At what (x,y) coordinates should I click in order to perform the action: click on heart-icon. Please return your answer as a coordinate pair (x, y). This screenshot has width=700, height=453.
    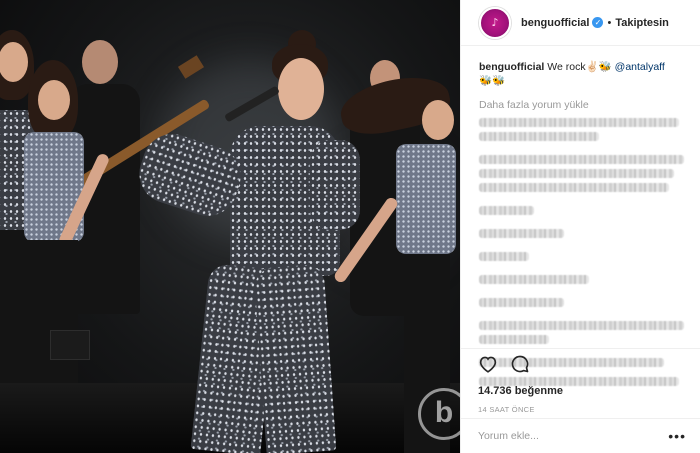
    Looking at the image, I should click on (488, 366).